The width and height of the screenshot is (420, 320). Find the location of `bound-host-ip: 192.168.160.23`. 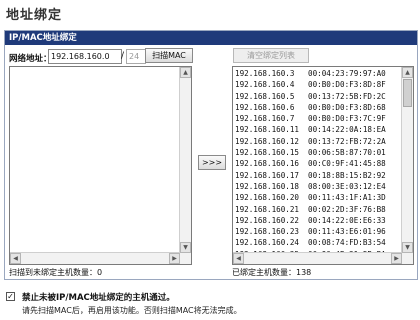

bound-host-ip: 192.168.160.23 is located at coordinates (267, 232).